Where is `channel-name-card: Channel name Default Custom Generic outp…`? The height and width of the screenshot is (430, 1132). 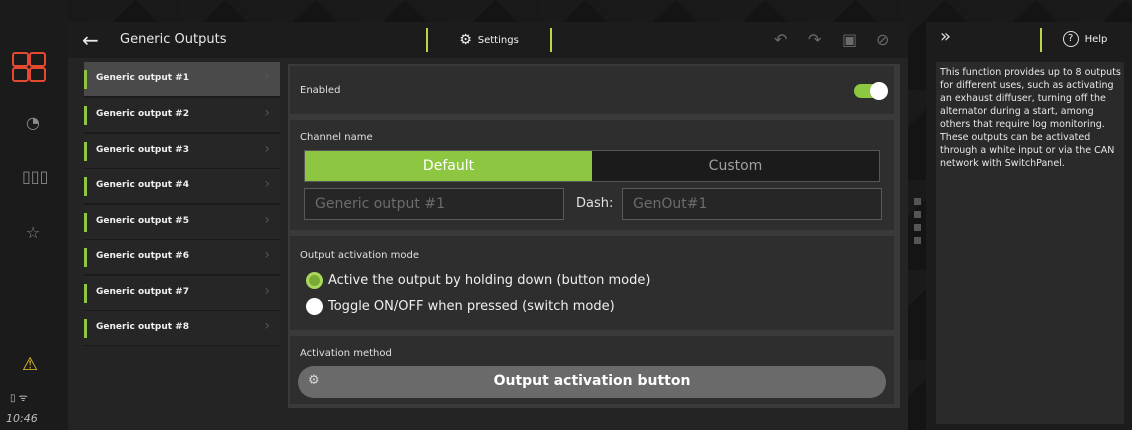
channel-name-card: Channel name Default Custom Generic outp… is located at coordinates (592, 175).